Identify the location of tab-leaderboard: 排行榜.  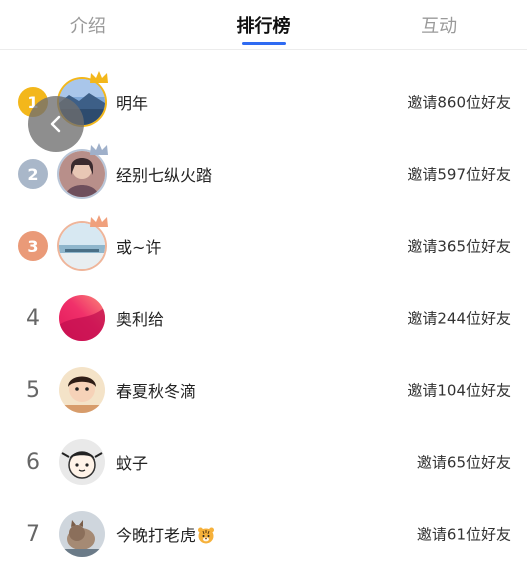
(264, 24).